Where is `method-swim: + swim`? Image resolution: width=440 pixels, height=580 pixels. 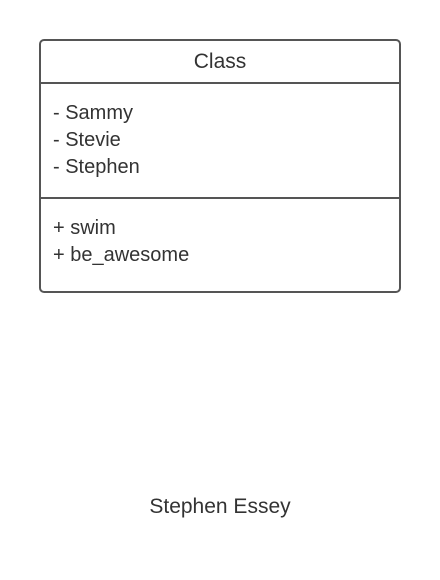
method-swim: + swim is located at coordinates (84, 228).